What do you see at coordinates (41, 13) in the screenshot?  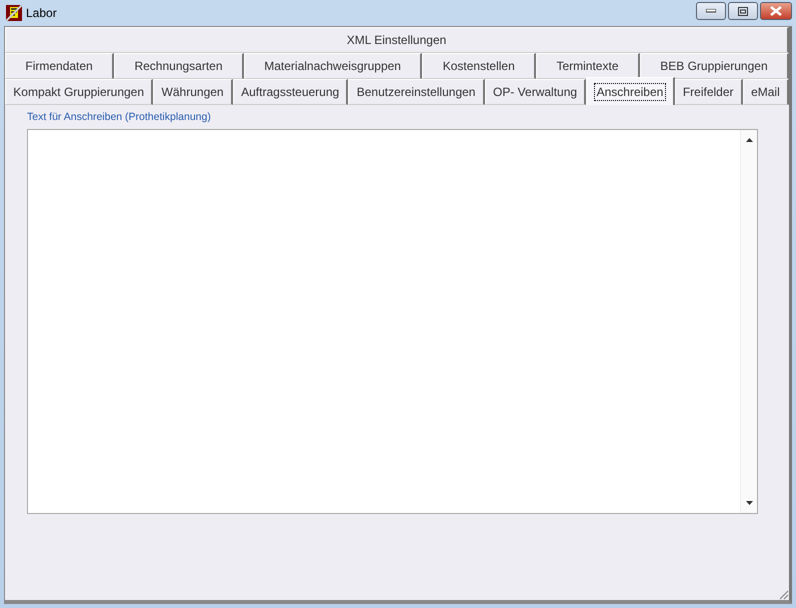 I see `window-title: Labor` at bounding box center [41, 13].